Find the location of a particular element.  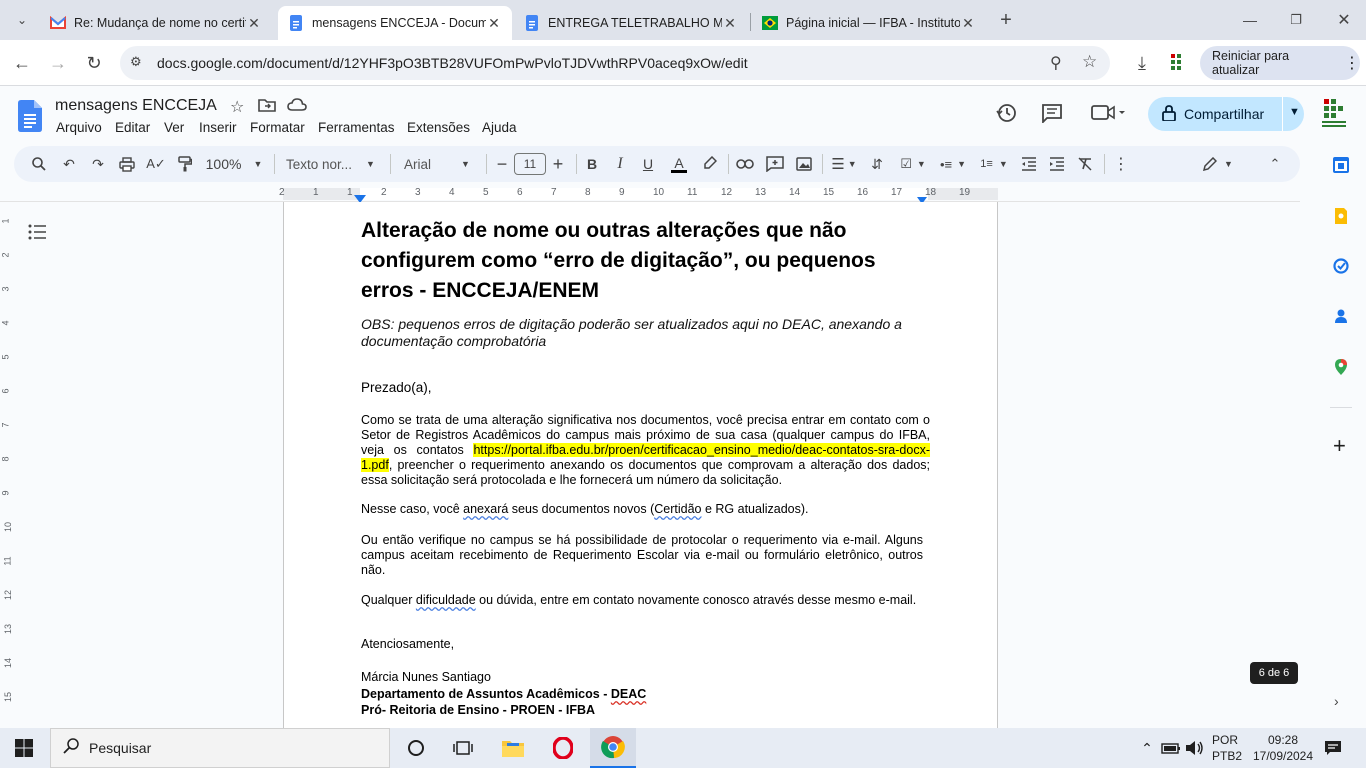

undo-icon: ↶ is located at coordinates (69, 164).